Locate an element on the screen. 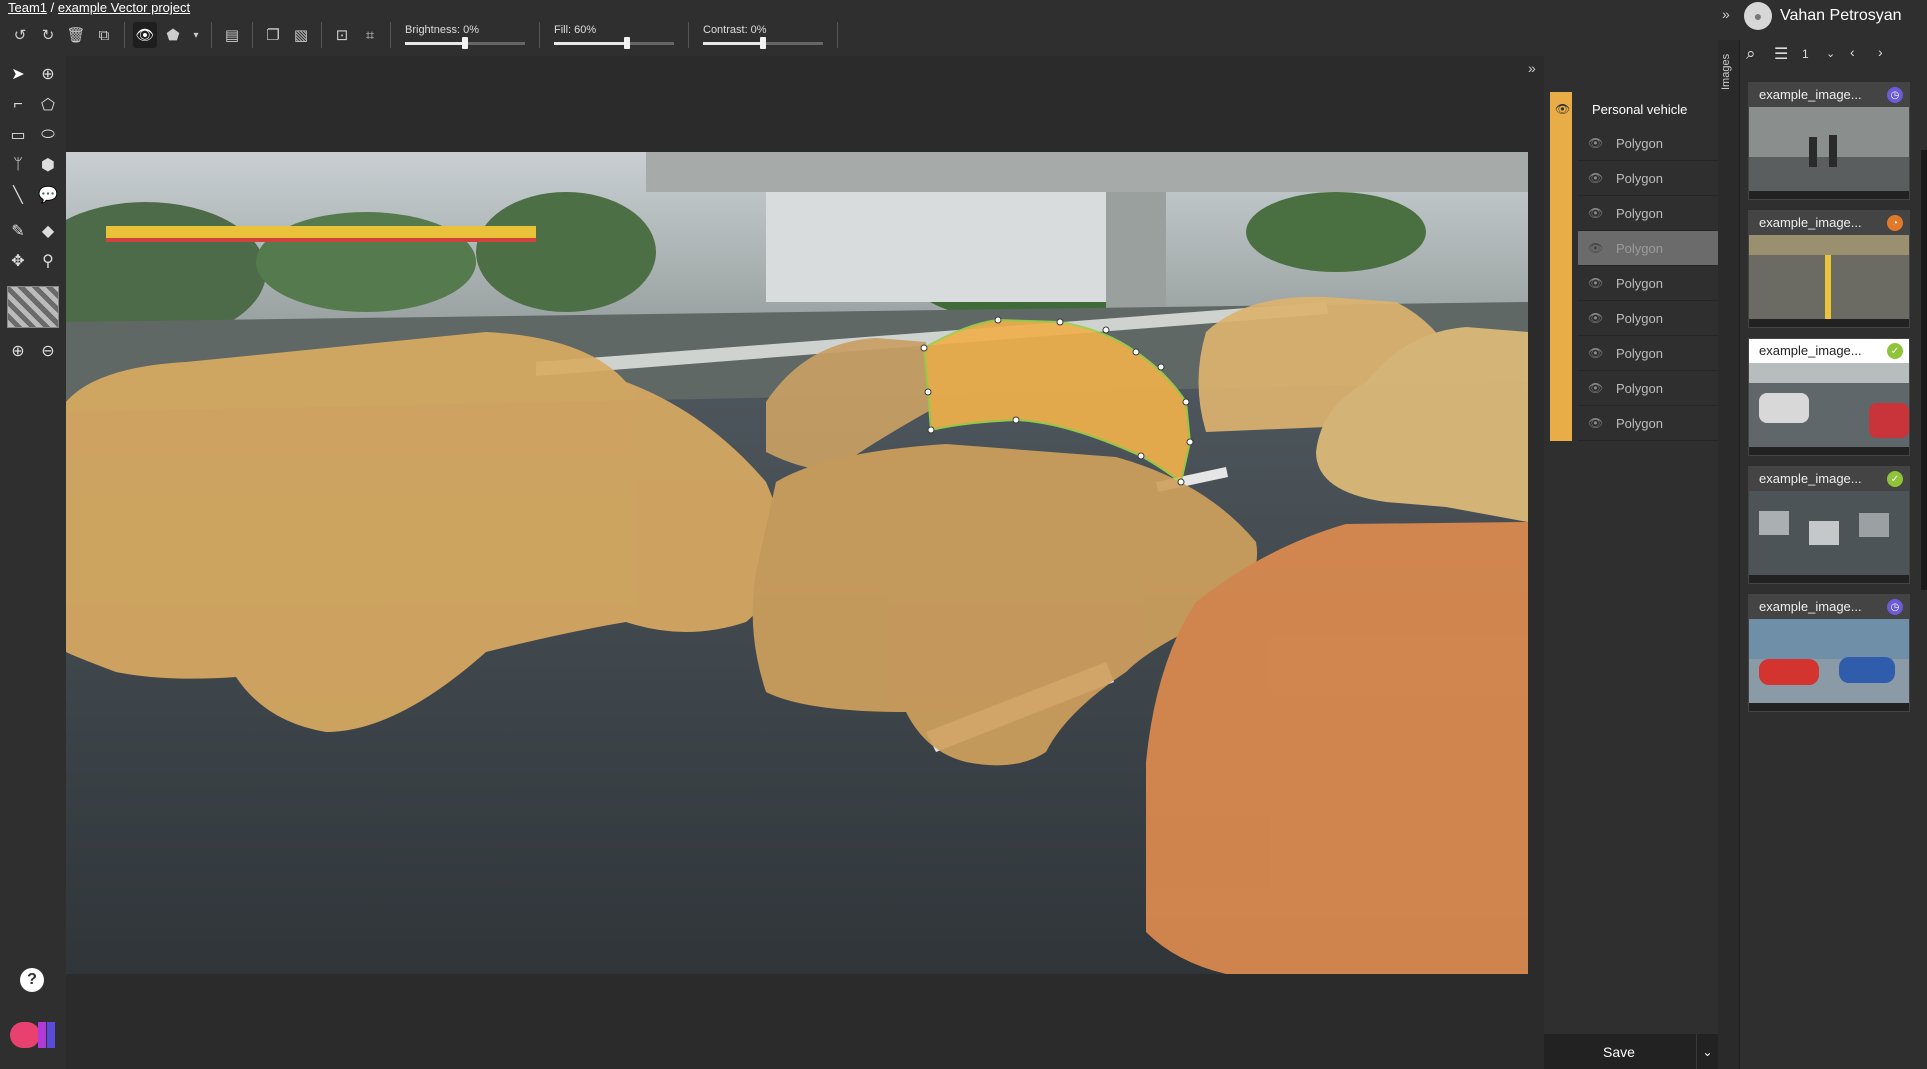  ellipse-icon: ⬭ is located at coordinates (48, 135).